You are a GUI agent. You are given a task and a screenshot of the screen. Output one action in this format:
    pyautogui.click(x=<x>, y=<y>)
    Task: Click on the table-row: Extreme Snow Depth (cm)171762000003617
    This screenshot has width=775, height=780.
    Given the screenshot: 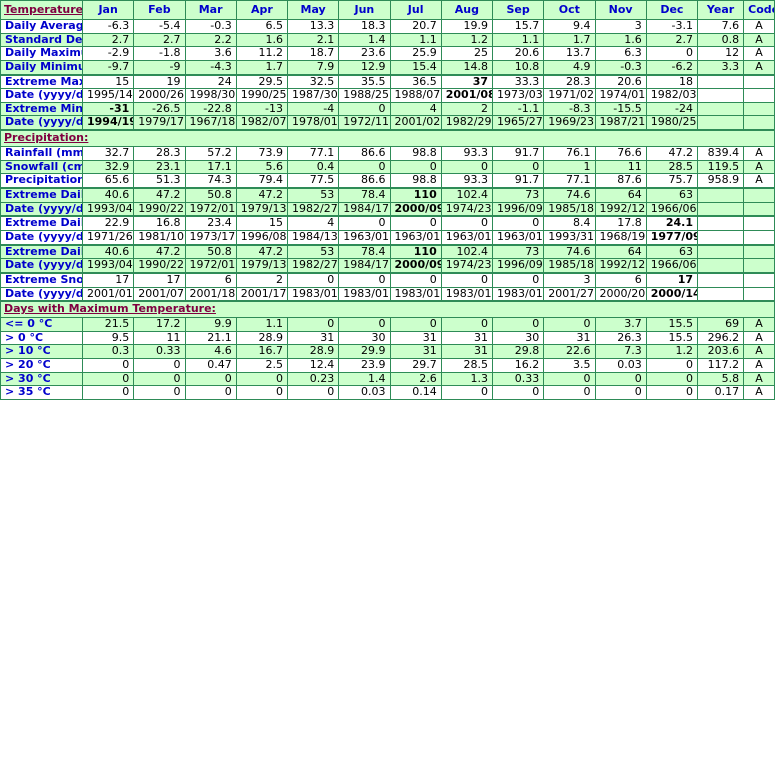 What is the action you would take?
    pyautogui.click(x=387, y=280)
    